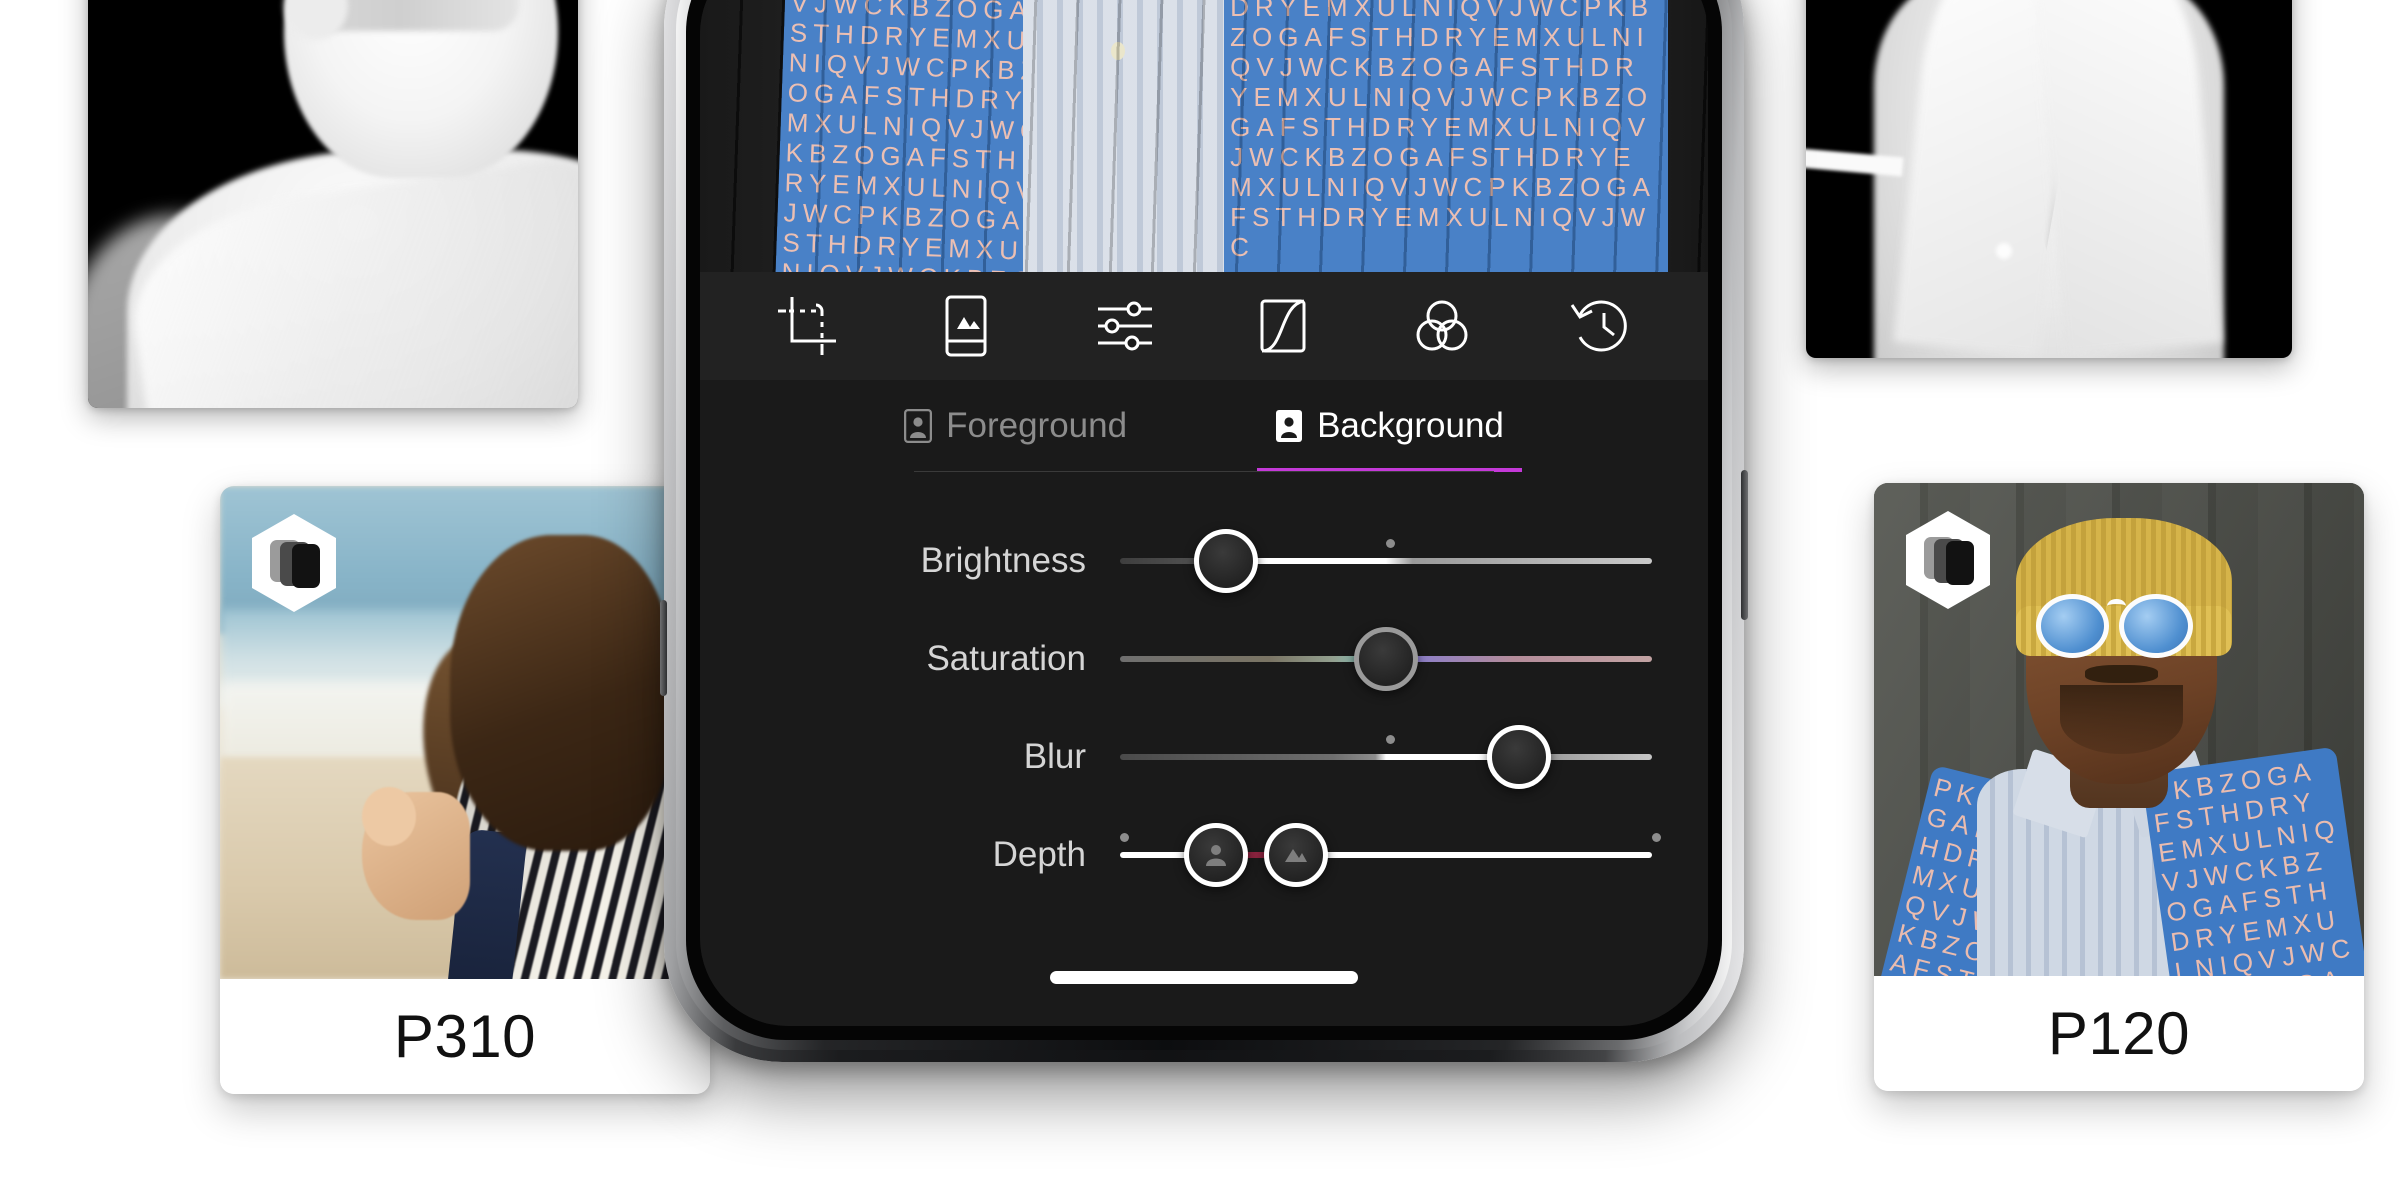  I want to click on image-icon, so click(966, 326).